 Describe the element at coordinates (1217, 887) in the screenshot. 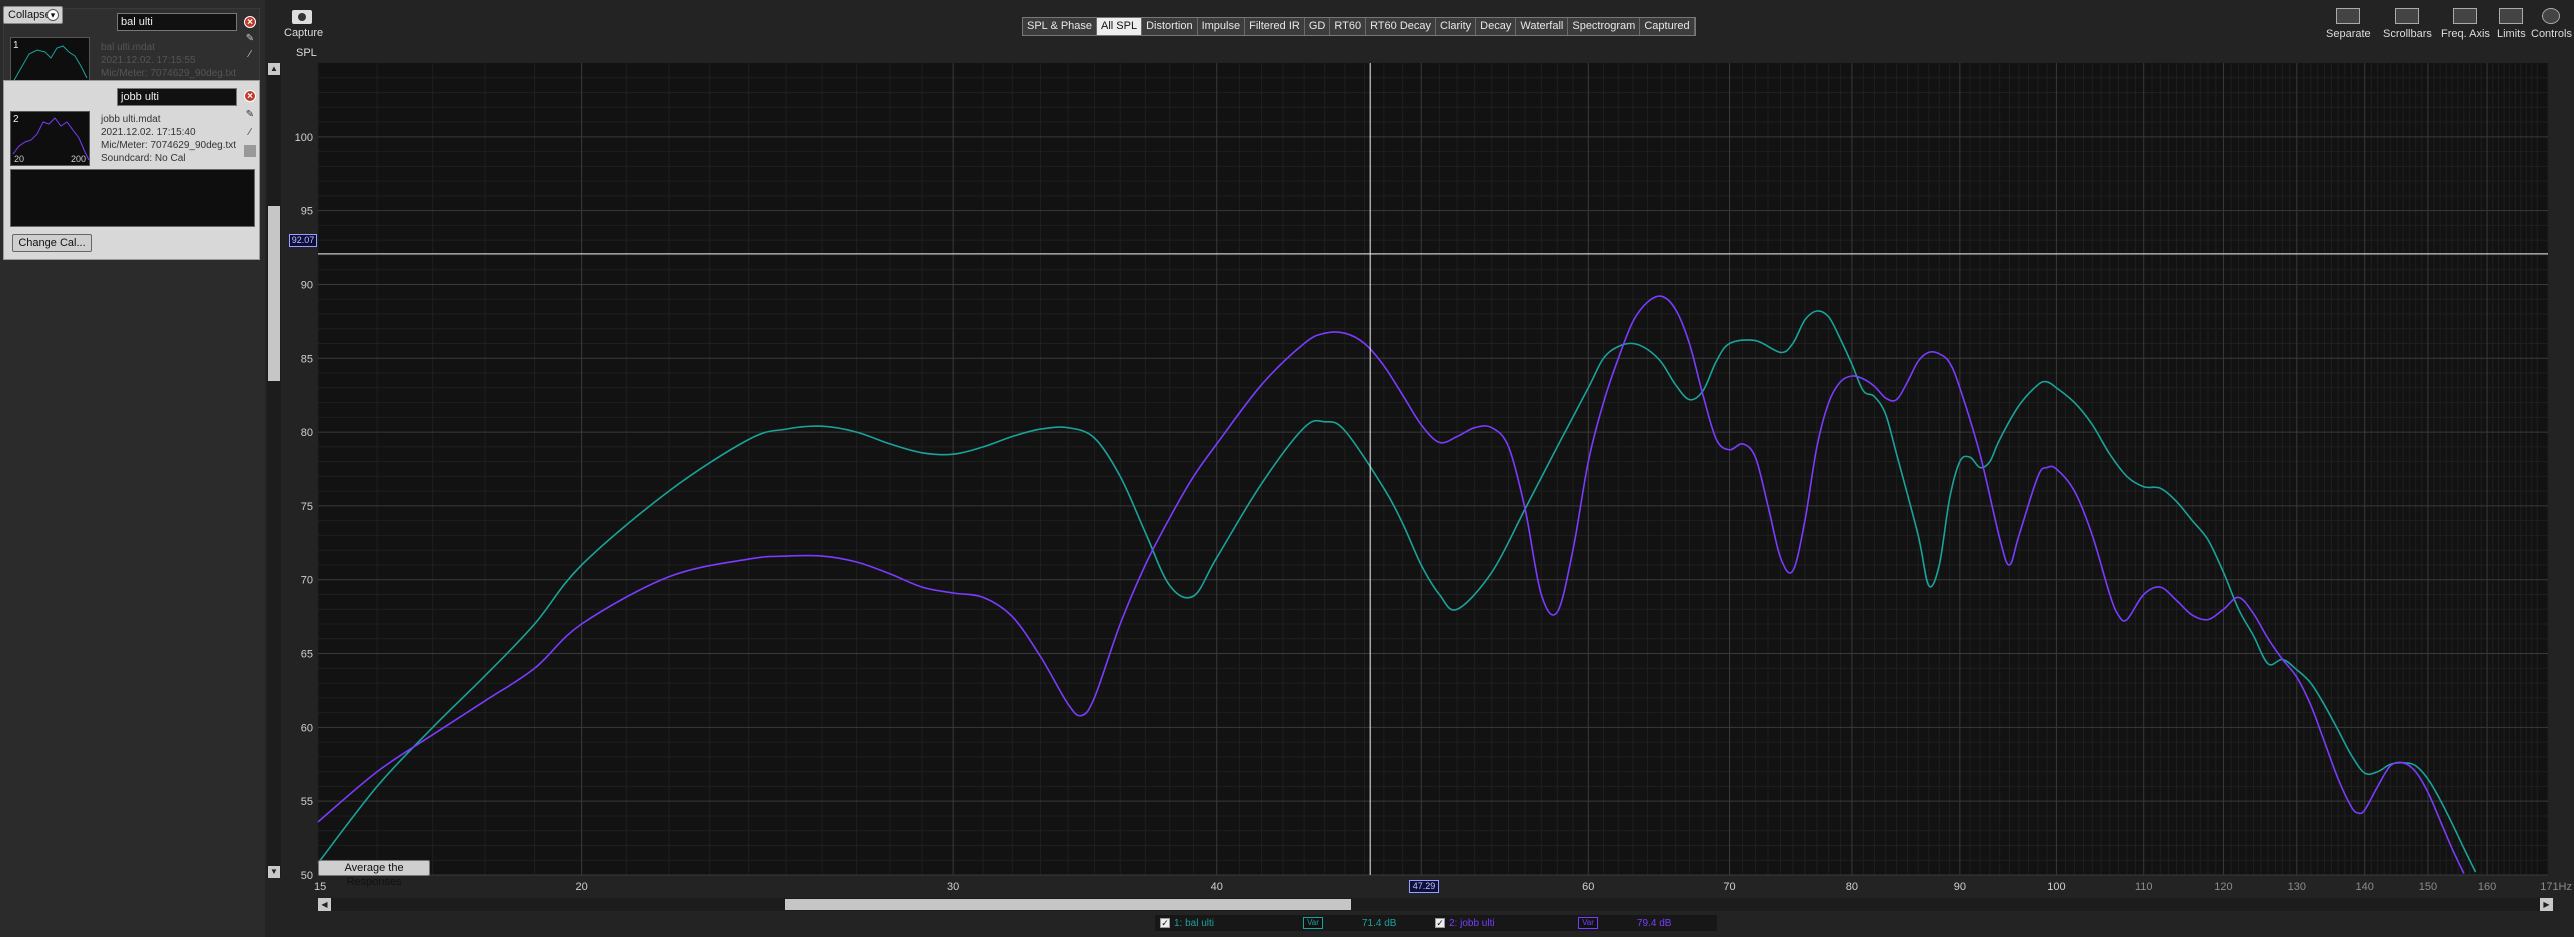

I see `x-tick-label: 40` at that location.